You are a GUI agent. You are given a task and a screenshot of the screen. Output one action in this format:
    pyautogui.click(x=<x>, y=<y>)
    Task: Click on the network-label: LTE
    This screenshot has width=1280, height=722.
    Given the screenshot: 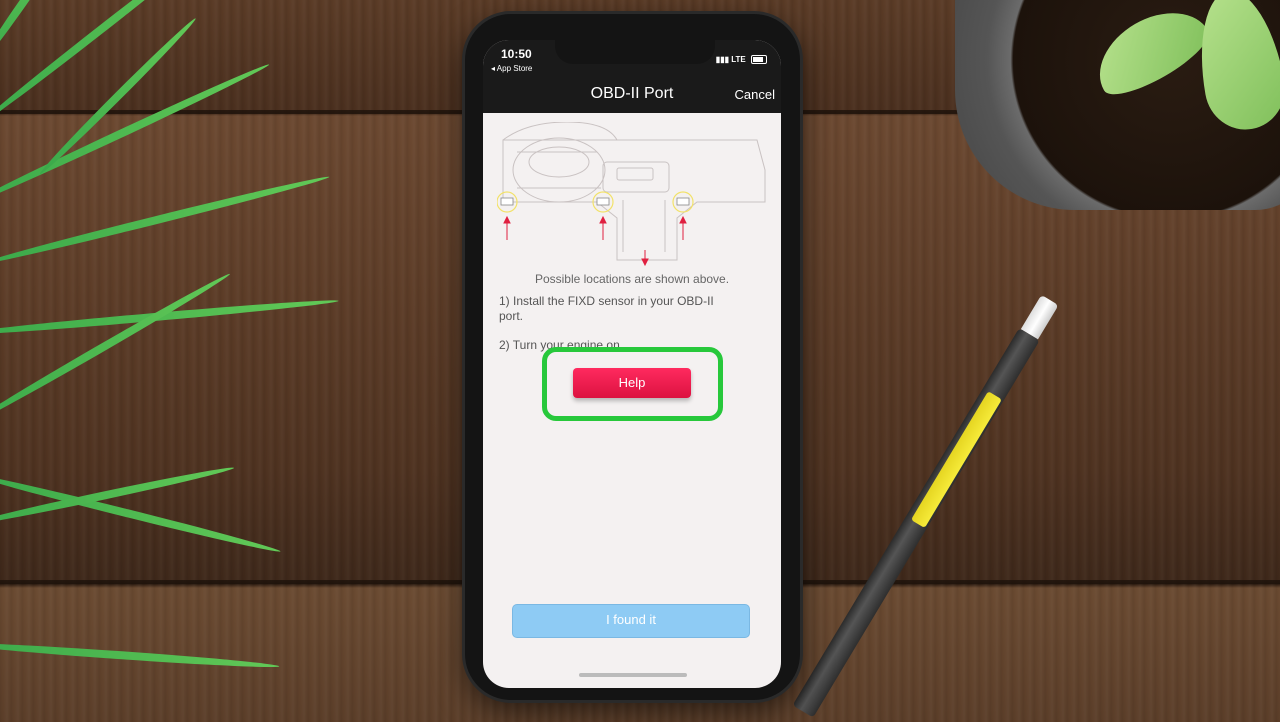 What is the action you would take?
    pyautogui.click(x=738, y=59)
    